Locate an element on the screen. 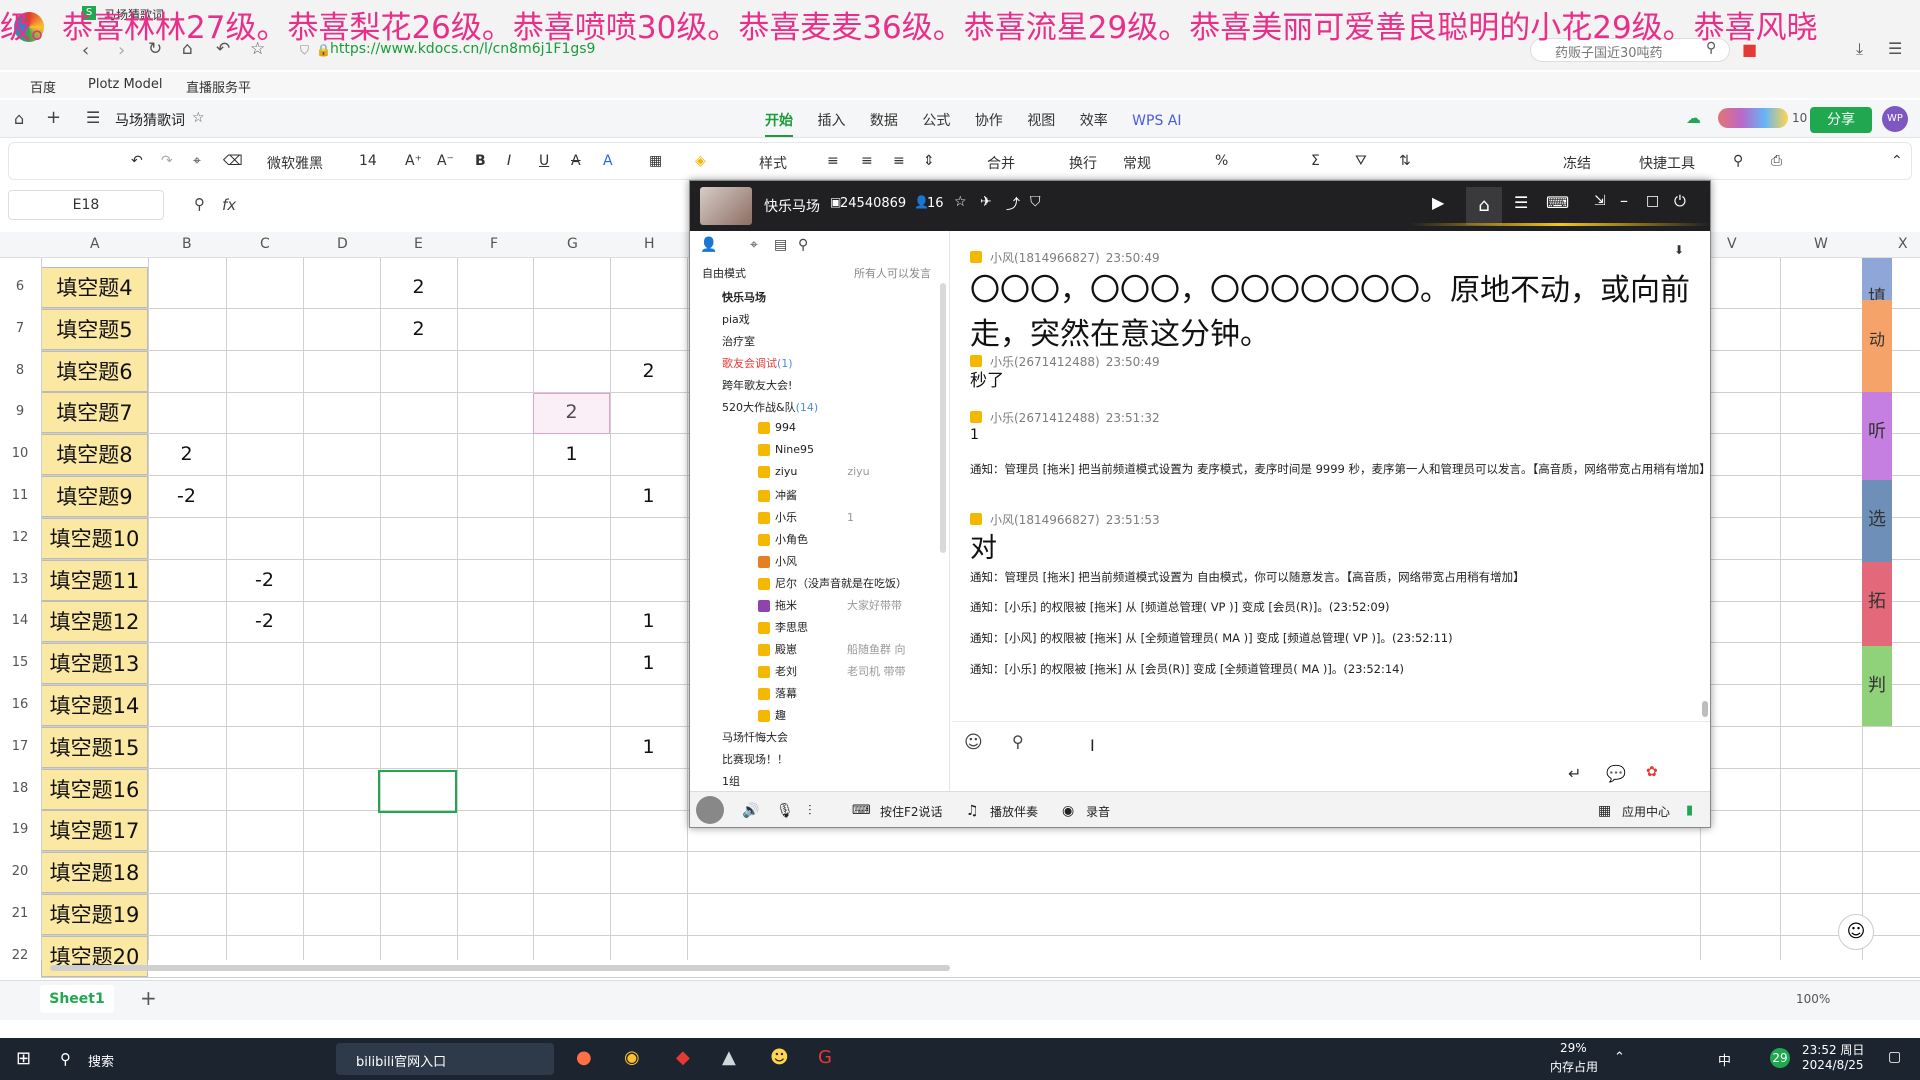 Image resolution: width=1920 pixels, height=1080 pixels. list-icon: ☰ is located at coordinates (1521, 202).